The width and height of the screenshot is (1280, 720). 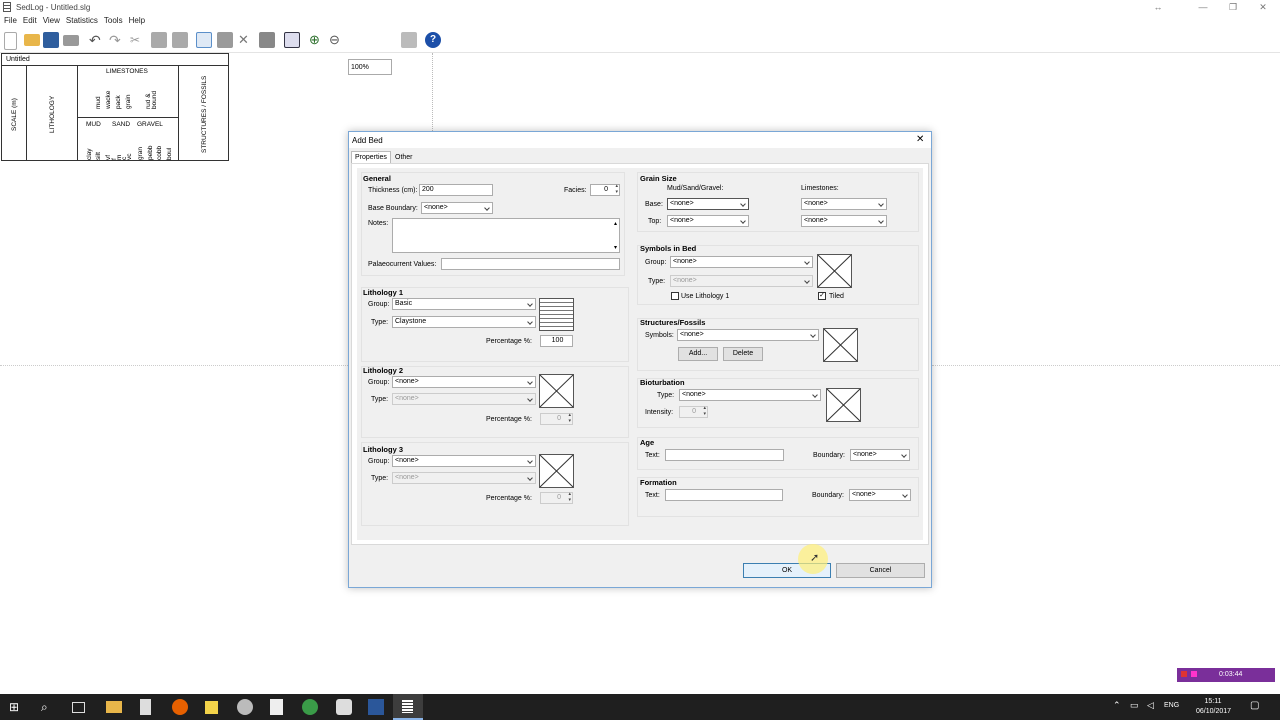 I want to click on app-icon-settings, so click(x=245, y=707).